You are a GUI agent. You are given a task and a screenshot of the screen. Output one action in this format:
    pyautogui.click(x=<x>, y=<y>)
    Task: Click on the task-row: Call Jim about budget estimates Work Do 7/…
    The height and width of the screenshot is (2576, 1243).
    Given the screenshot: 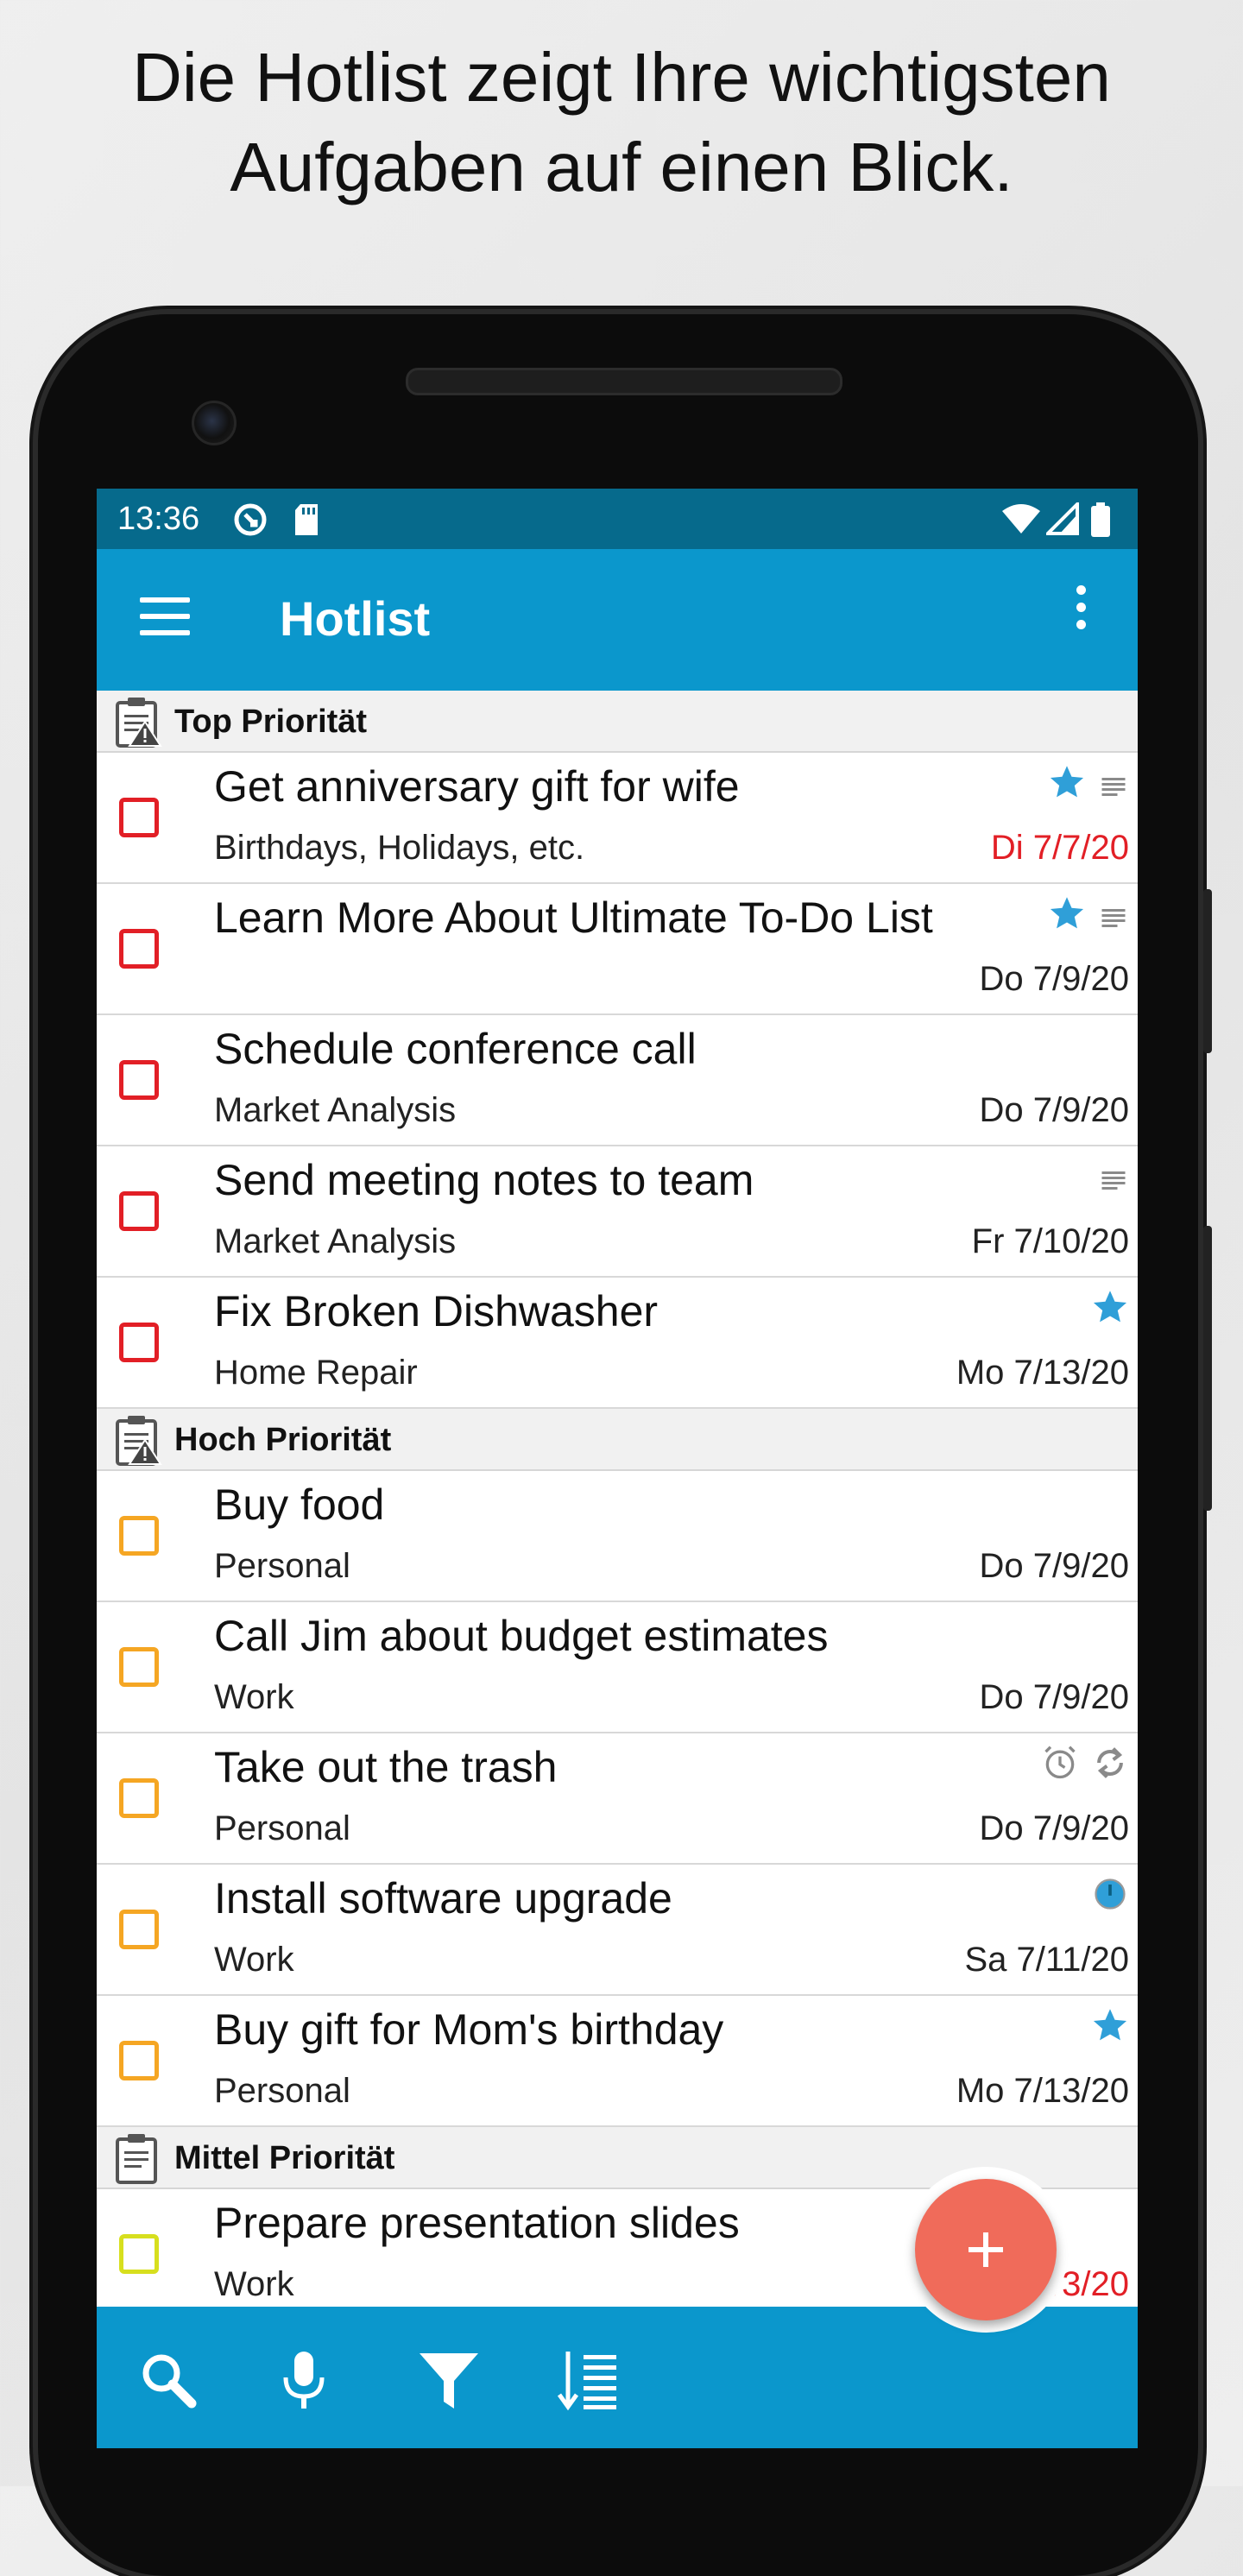 What is the action you would take?
    pyautogui.click(x=617, y=1667)
    